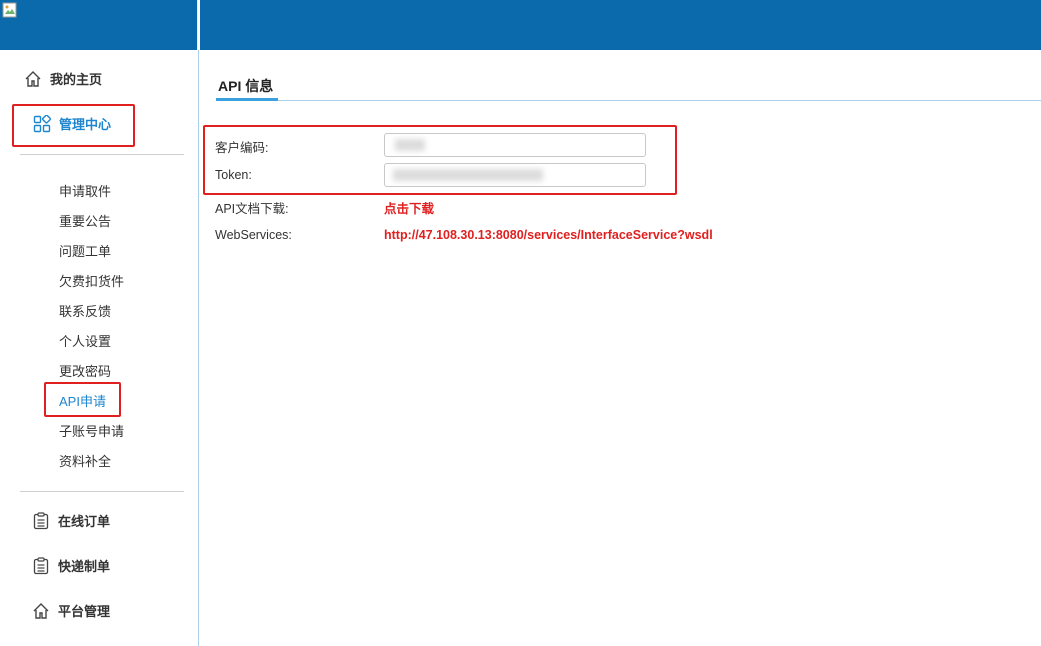  Describe the element at coordinates (91, 430) in the screenshot. I see `sub-item-subaccount: 子账号申请` at that location.